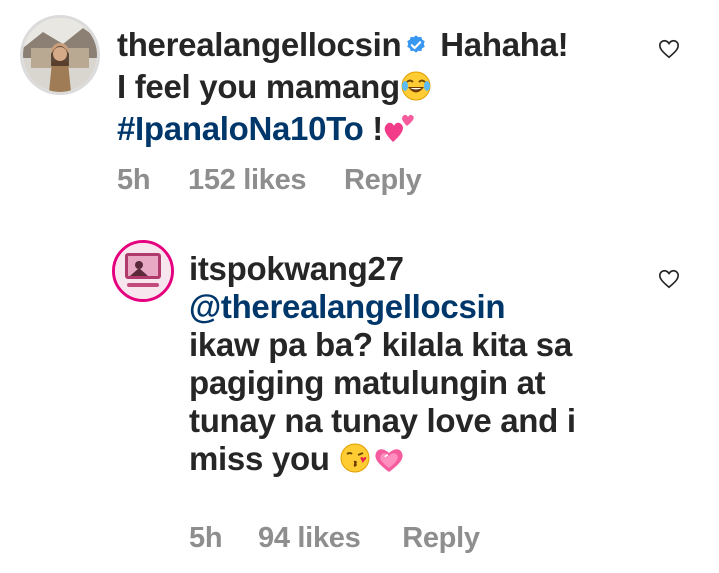 The image size is (719, 573). I want to click on comment-1-likes: 152 likes, so click(247, 180).